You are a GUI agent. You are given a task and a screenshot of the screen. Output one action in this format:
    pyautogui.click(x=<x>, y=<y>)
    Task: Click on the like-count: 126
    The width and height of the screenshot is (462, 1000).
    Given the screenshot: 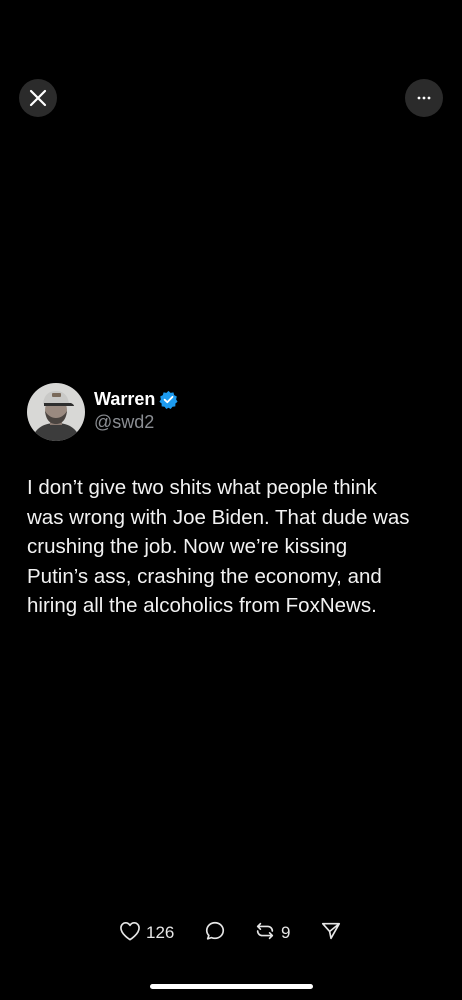 What is the action you would take?
    pyautogui.click(x=160, y=932)
    